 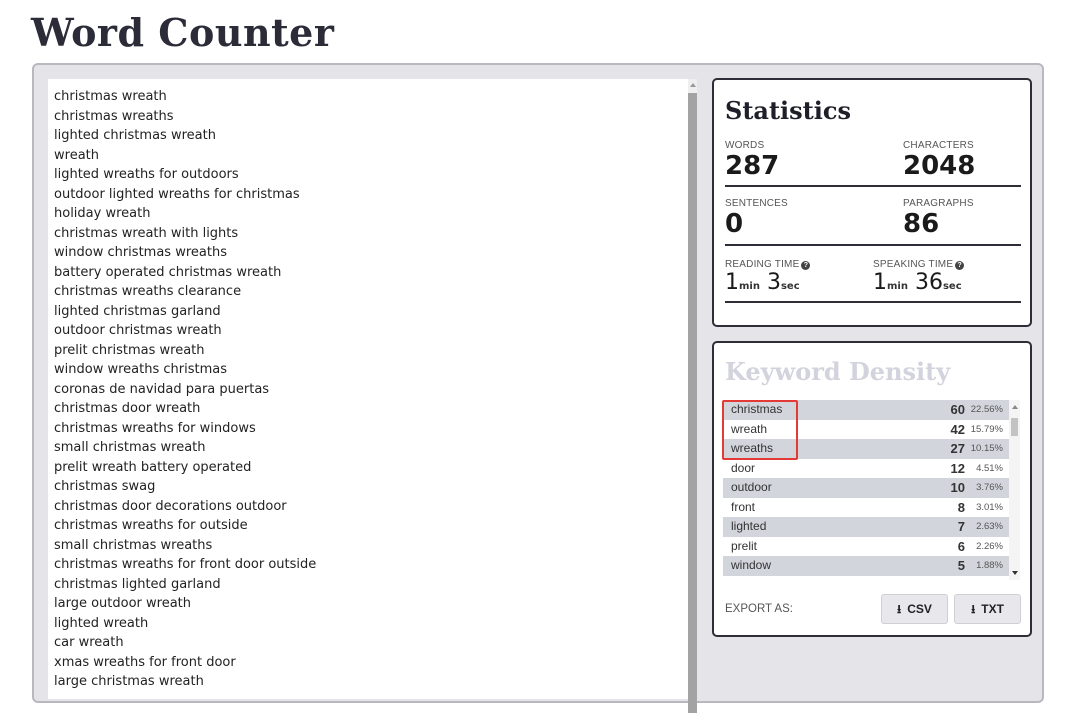 I want to click on keyword-count: 12, so click(x=957, y=468).